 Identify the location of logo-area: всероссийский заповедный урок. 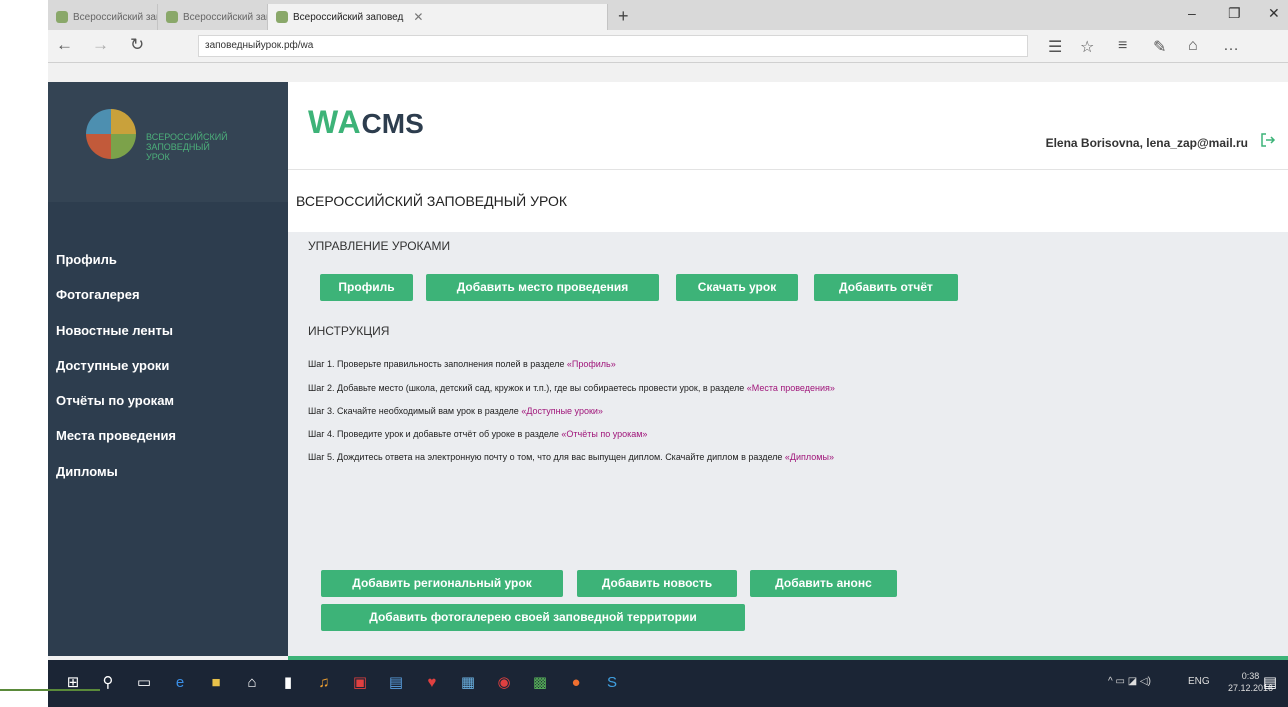
(168, 142).